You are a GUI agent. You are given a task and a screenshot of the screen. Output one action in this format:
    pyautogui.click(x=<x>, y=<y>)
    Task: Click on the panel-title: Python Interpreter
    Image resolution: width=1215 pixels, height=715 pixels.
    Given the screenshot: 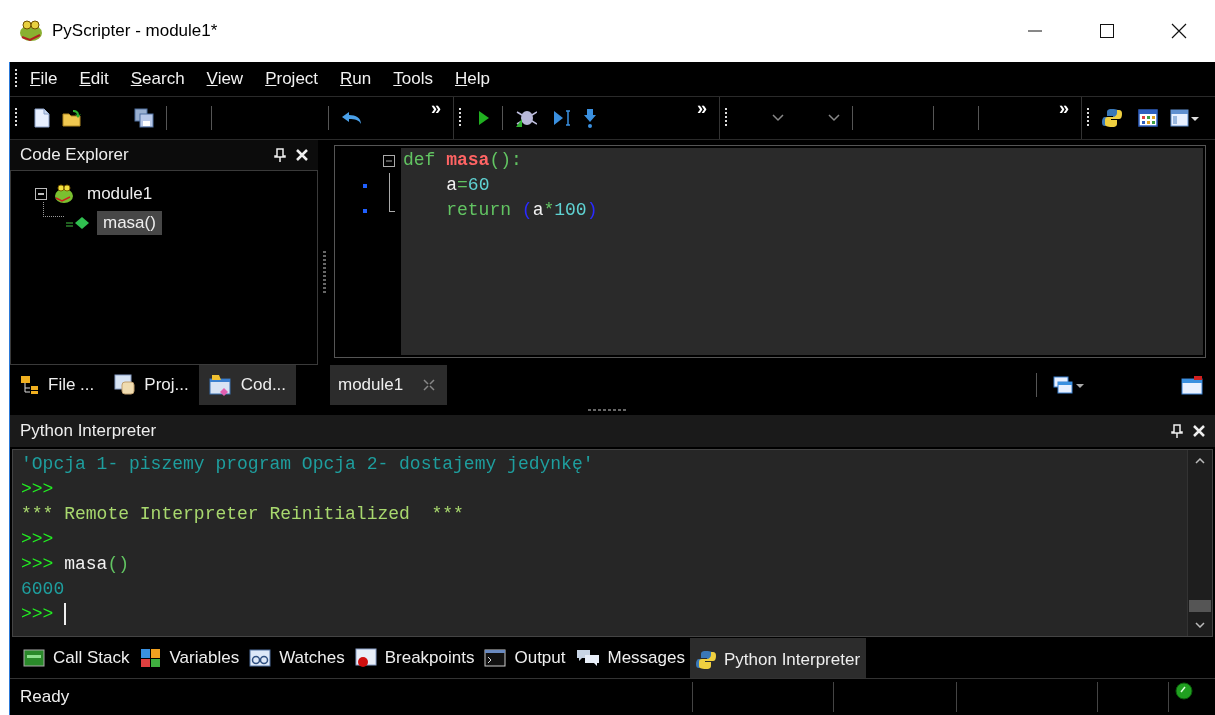 What is the action you would take?
    pyautogui.click(x=89, y=431)
    